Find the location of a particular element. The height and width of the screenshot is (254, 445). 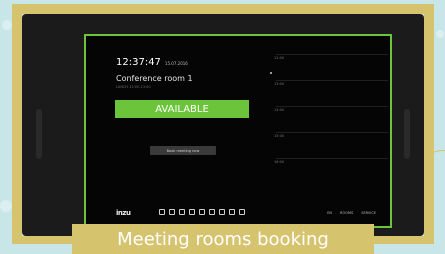

phone-icon is located at coordinates (182, 212).